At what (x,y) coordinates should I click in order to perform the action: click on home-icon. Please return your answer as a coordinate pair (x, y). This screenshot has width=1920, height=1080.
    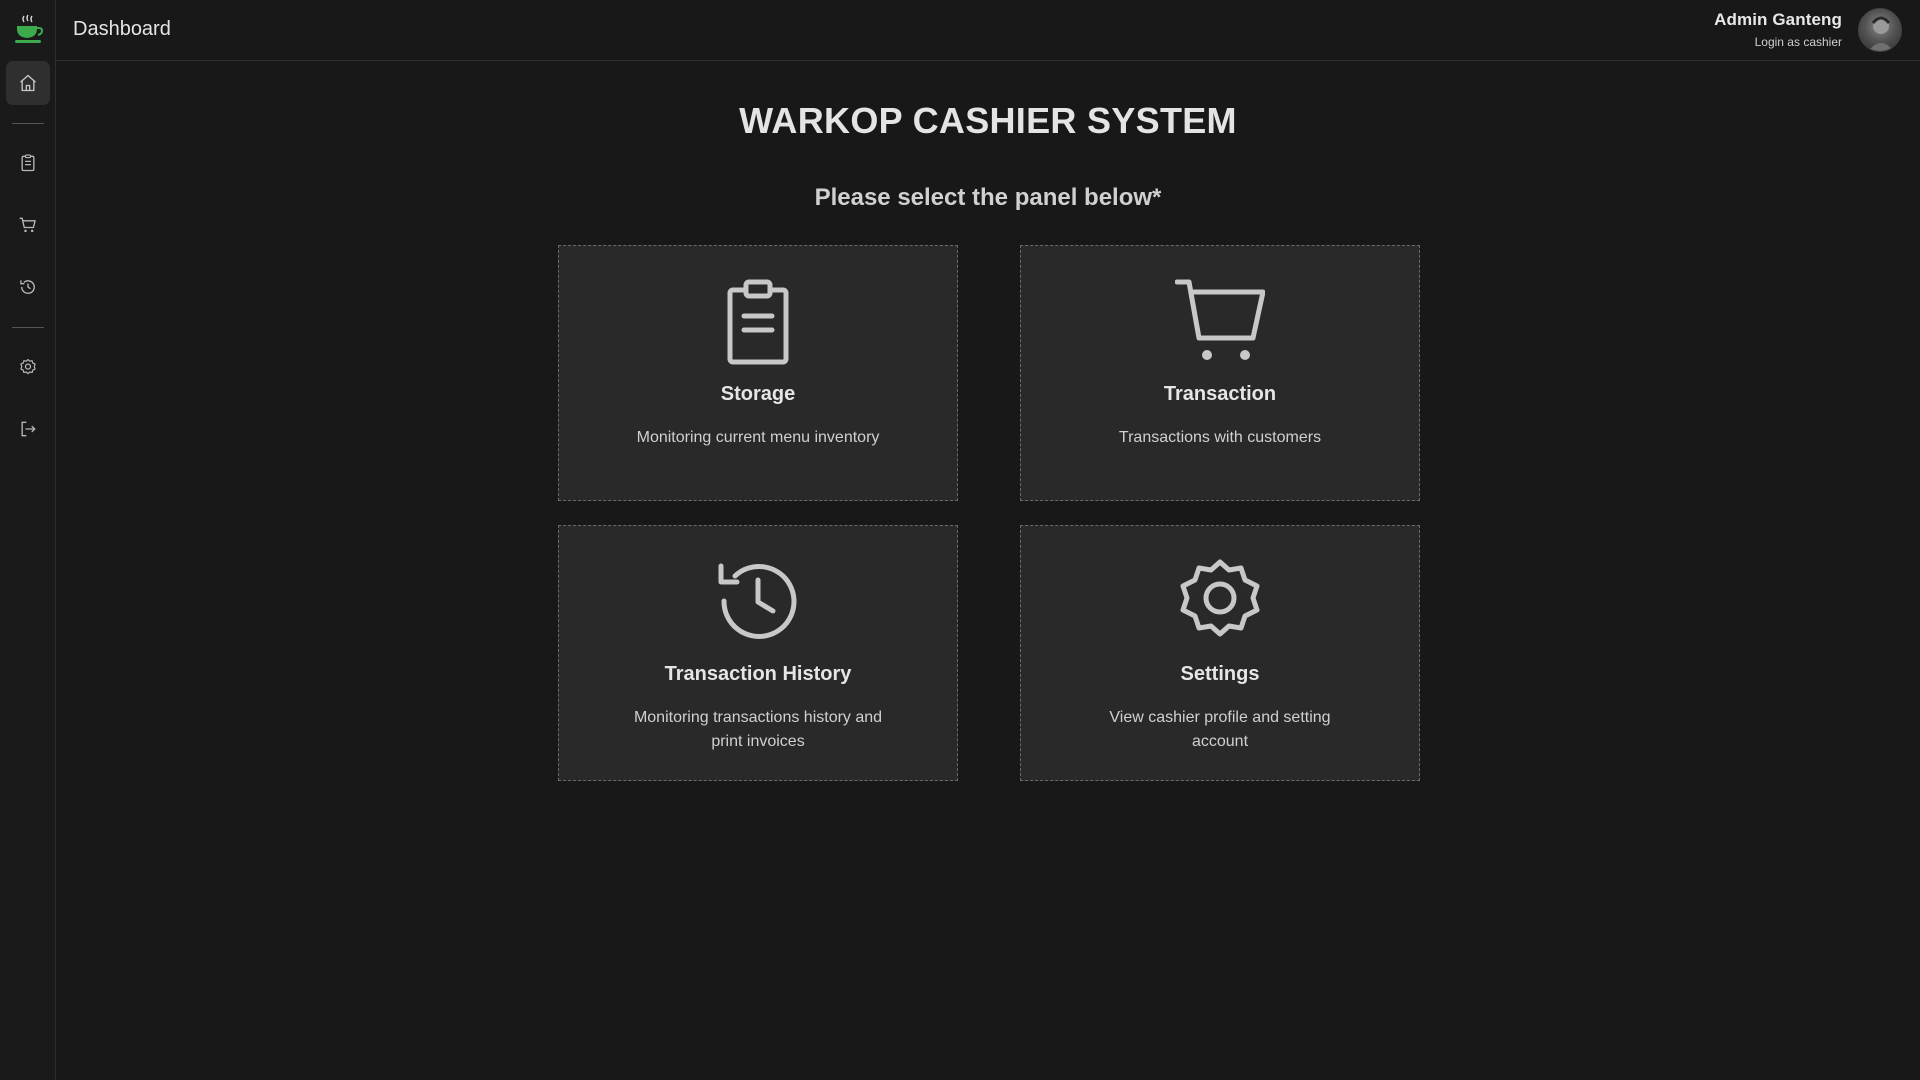
    Looking at the image, I should click on (28, 83).